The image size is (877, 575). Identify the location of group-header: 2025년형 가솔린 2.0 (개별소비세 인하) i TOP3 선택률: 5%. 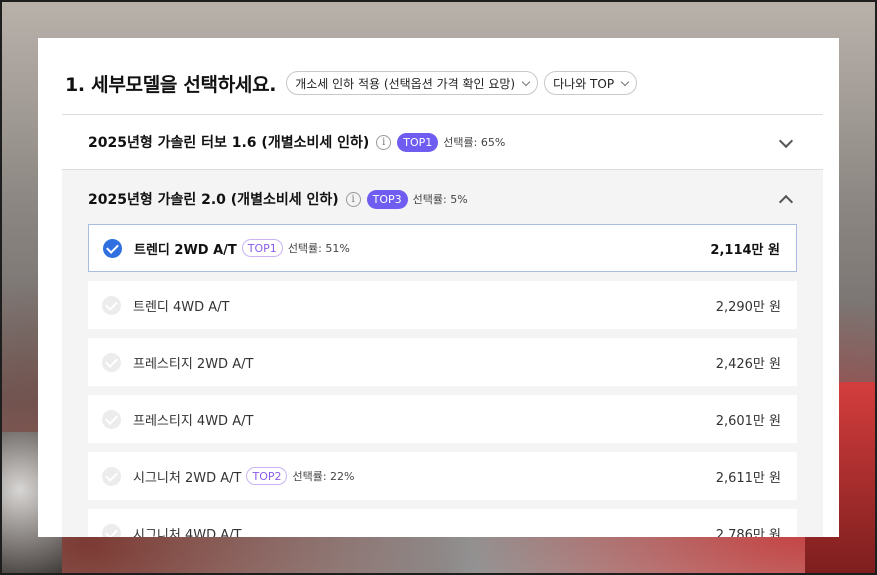
(278, 199).